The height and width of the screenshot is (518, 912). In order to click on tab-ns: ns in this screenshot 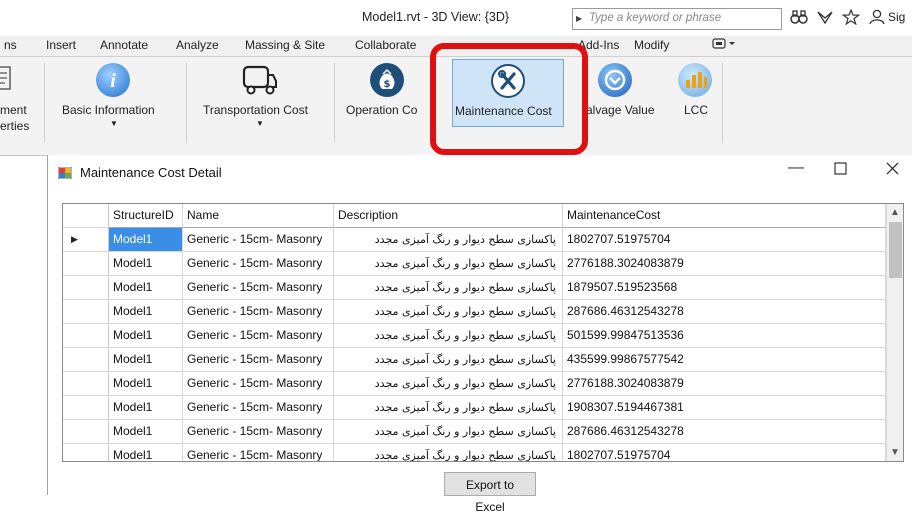, I will do `click(10, 45)`.